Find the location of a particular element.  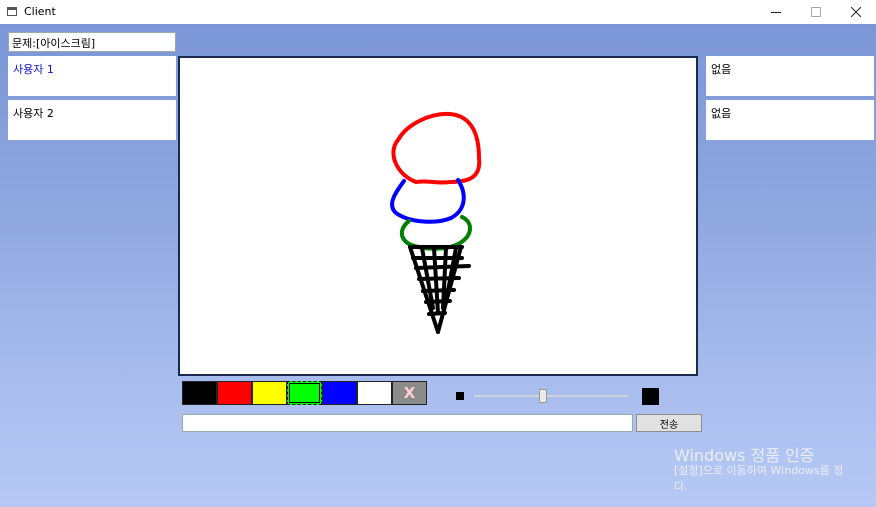

activation-watermark-line2: 다. is located at coordinates (681, 486).